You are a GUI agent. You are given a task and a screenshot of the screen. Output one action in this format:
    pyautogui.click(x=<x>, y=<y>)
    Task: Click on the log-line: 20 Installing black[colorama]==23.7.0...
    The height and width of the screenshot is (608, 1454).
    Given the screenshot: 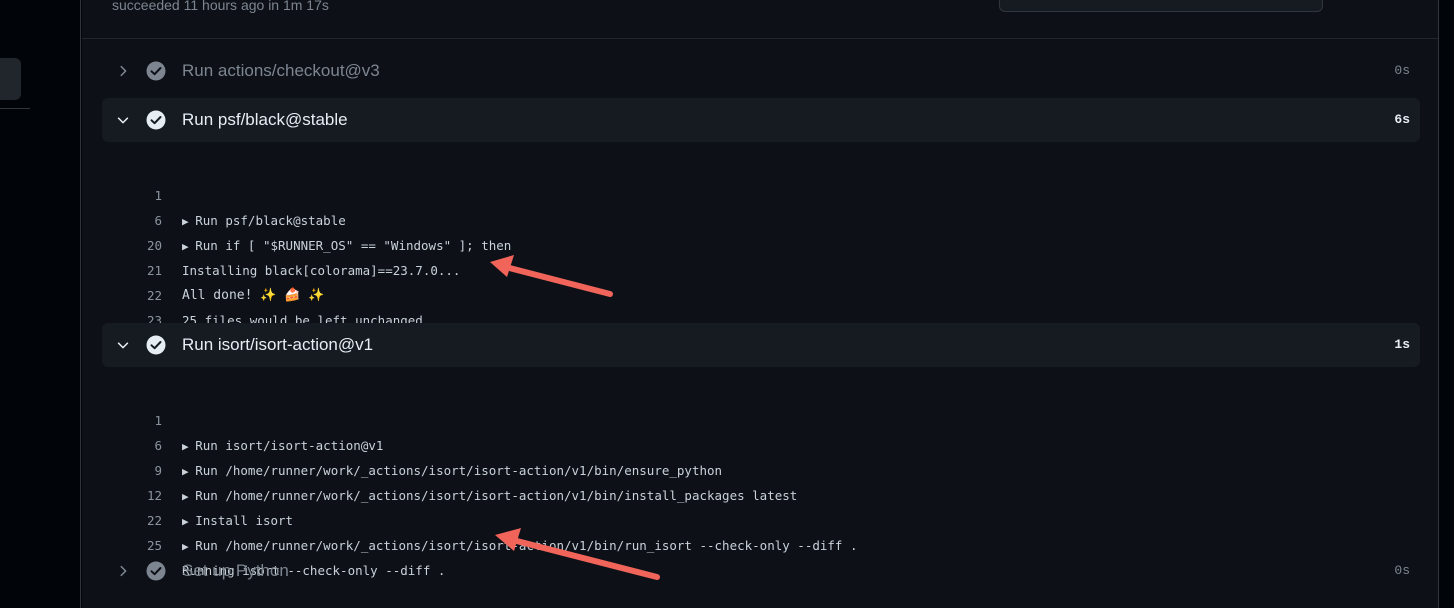 What is the action you would take?
    pyautogui.click(x=761, y=243)
    